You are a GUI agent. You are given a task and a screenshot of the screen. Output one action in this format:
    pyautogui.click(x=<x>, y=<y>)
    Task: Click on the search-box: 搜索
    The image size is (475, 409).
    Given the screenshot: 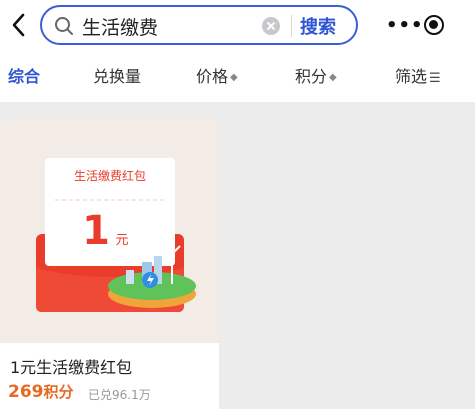 What is the action you would take?
    pyautogui.click(x=199, y=25)
    